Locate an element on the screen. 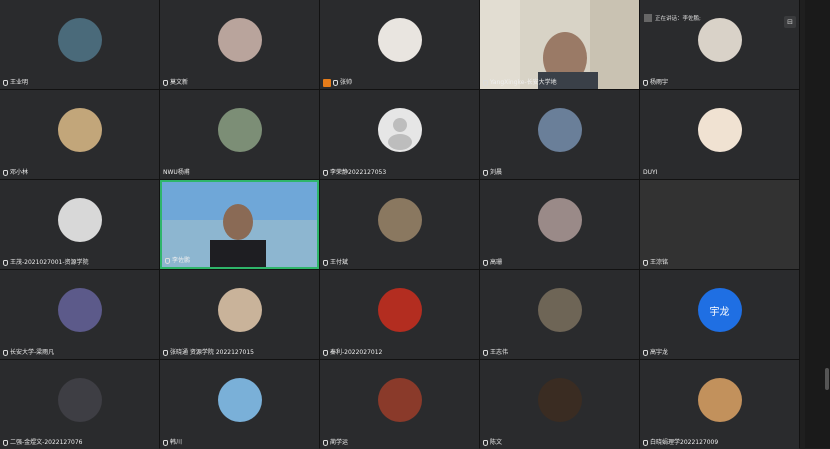 This screenshot has height=449, width=830. participant-name: 李荣静2022127053 is located at coordinates (358, 172).